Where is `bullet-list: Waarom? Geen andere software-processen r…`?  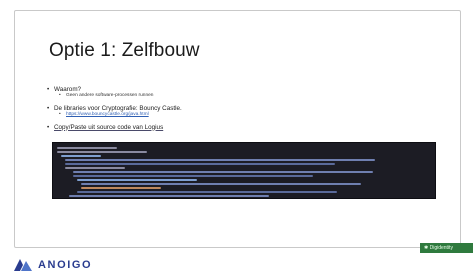 bullet-list: Waarom? Geen andere software-processen r… is located at coordinates (242, 108).